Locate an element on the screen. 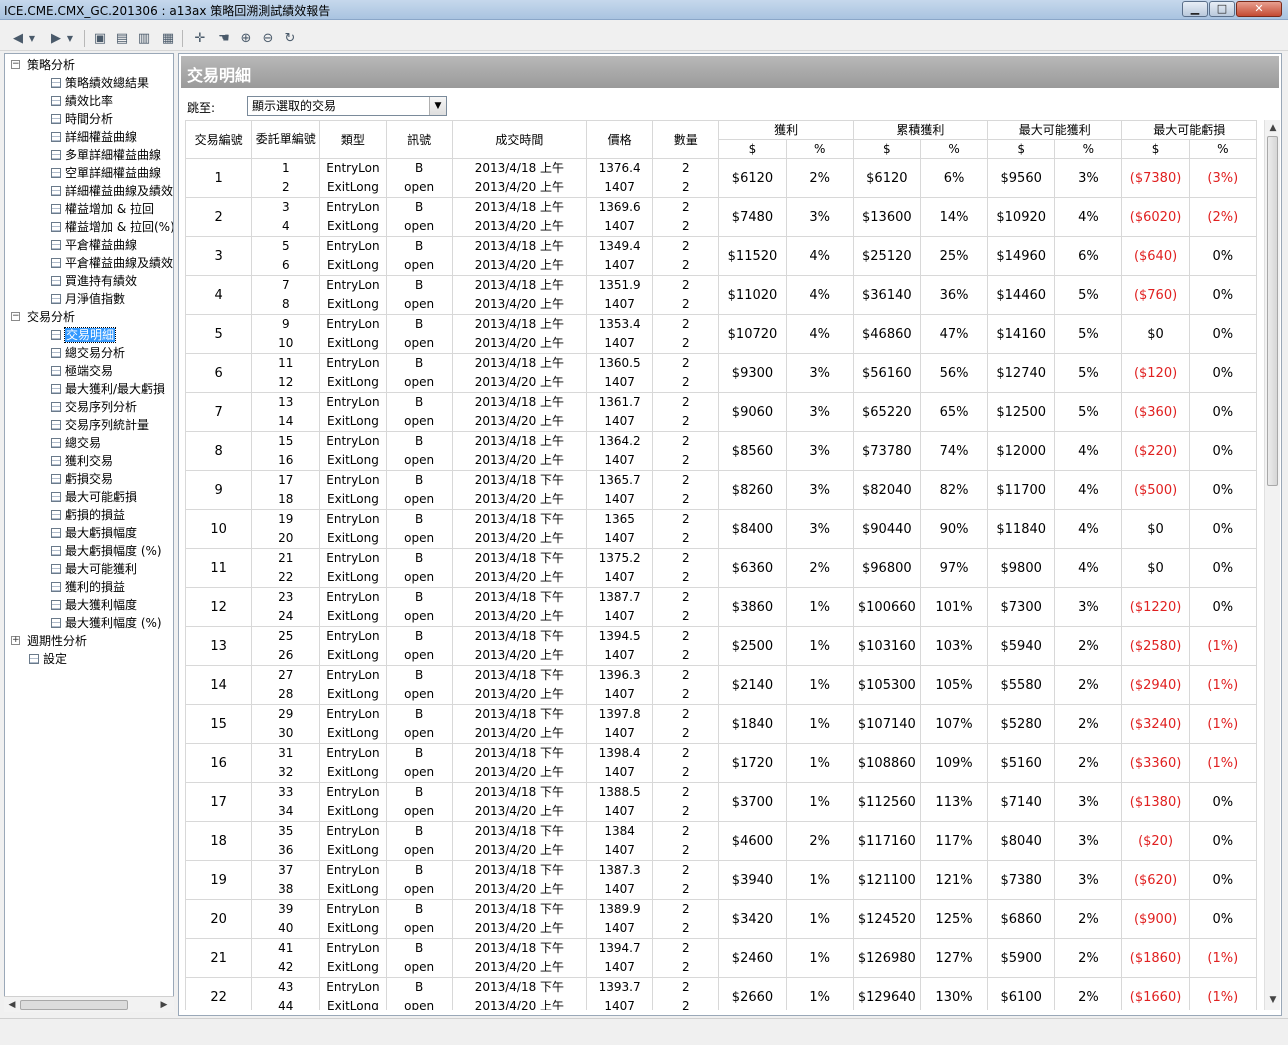  minimize-button: ▁ is located at coordinates (1195, 9).